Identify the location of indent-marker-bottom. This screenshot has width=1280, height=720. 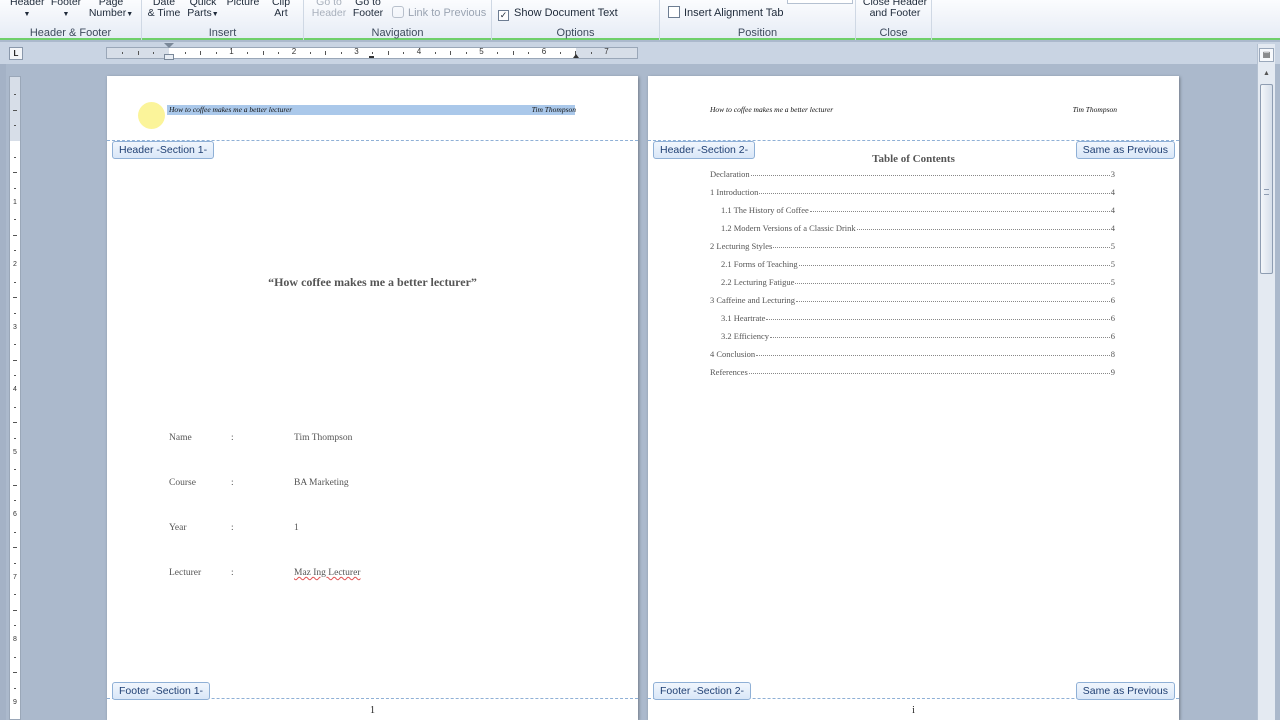
(169, 57).